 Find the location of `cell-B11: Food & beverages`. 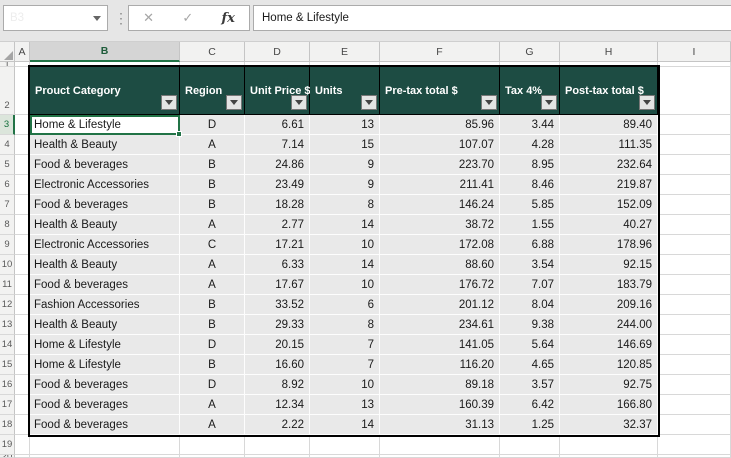

cell-B11: Food & beverages is located at coordinates (105, 285).